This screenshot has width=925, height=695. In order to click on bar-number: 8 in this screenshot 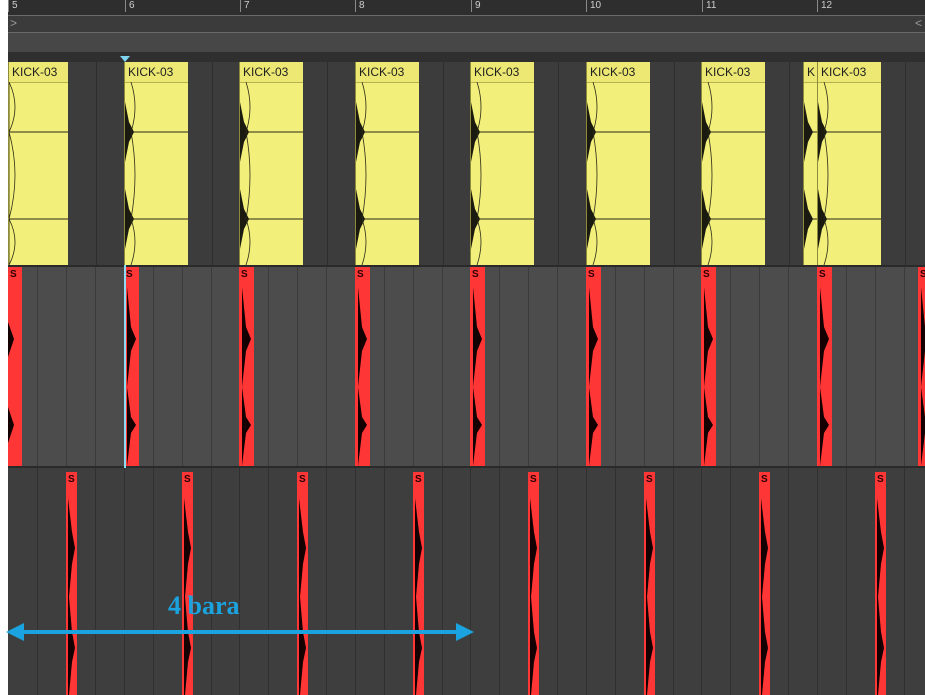, I will do `click(360, 6)`.